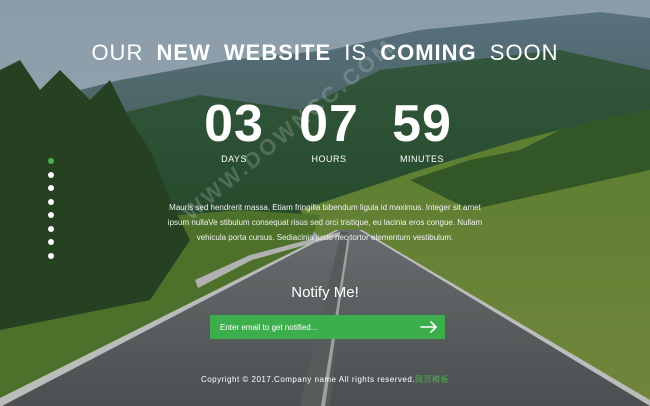  Describe the element at coordinates (277, 52) in the screenshot. I see `headline-word: WEBSITE` at that location.